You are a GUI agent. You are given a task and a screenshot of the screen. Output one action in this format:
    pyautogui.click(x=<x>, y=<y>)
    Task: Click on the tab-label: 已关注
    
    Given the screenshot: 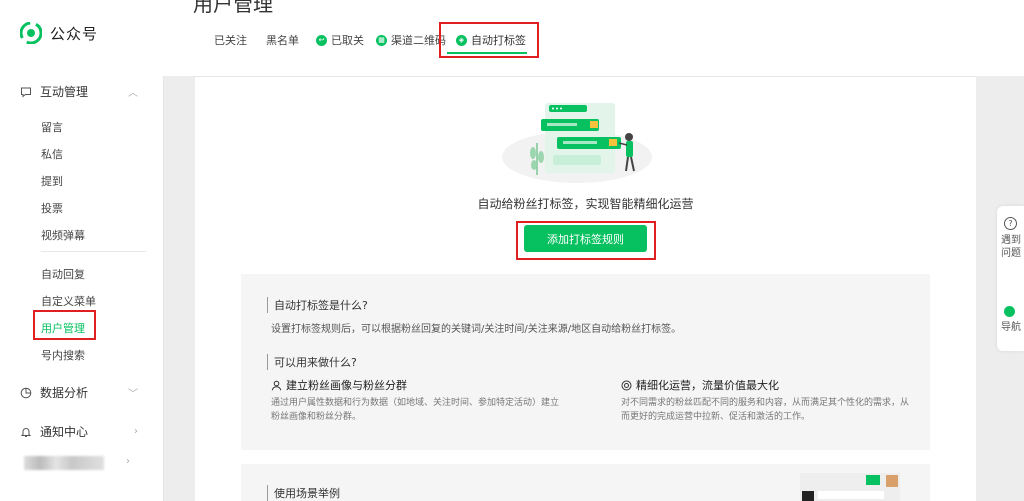 What is the action you would take?
    pyautogui.click(x=230, y=40)
    